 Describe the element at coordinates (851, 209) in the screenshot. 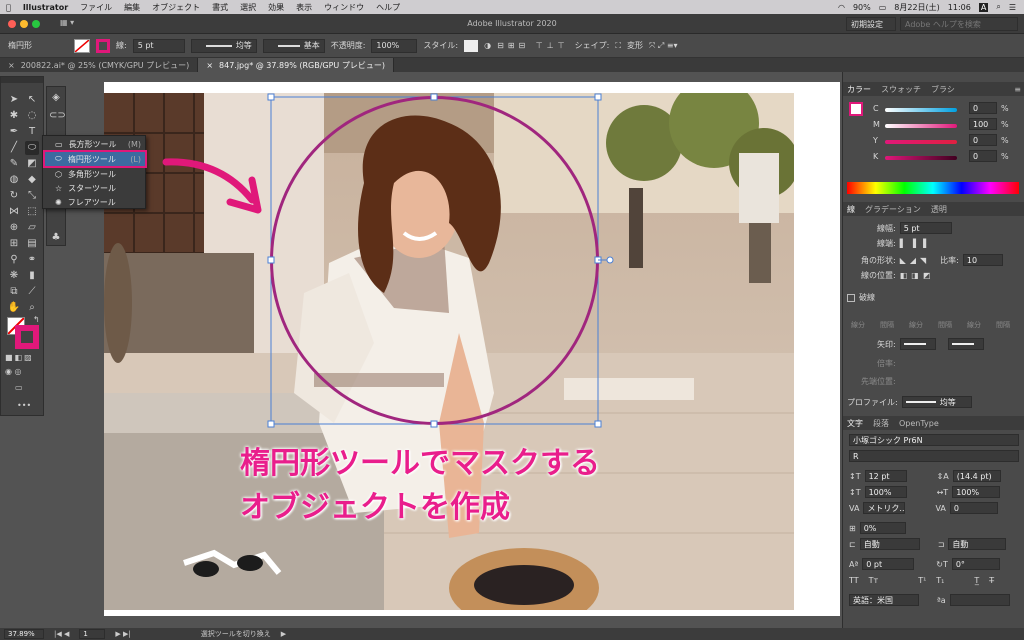

I see `tab-stroke: 線` at that location.